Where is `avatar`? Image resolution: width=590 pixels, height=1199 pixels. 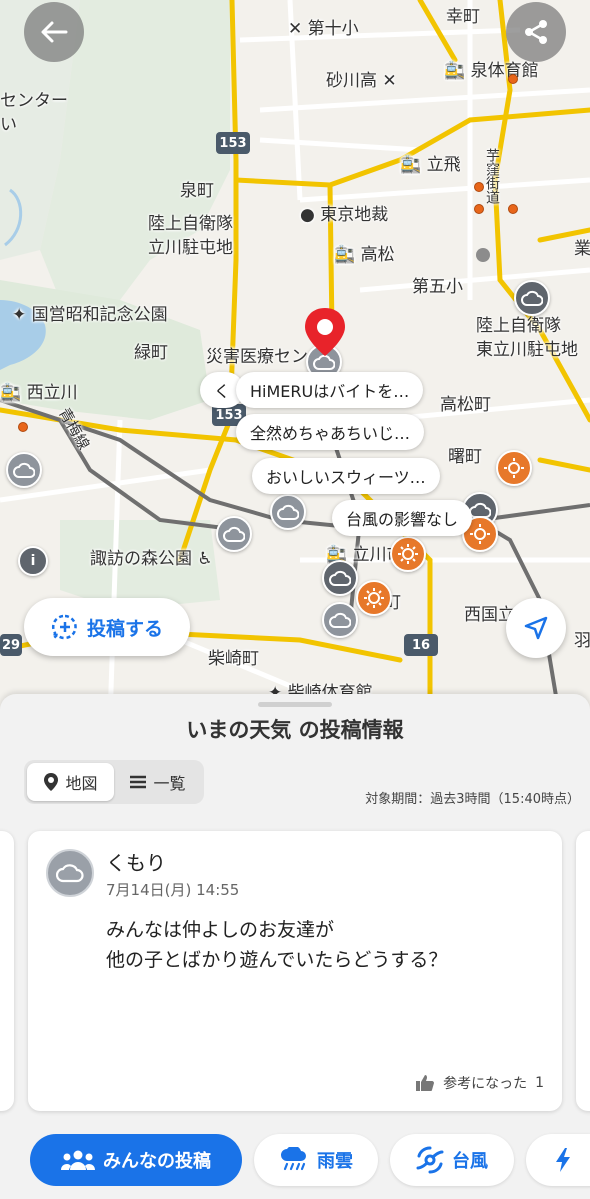
avatar is located at coordinates (70, 873).